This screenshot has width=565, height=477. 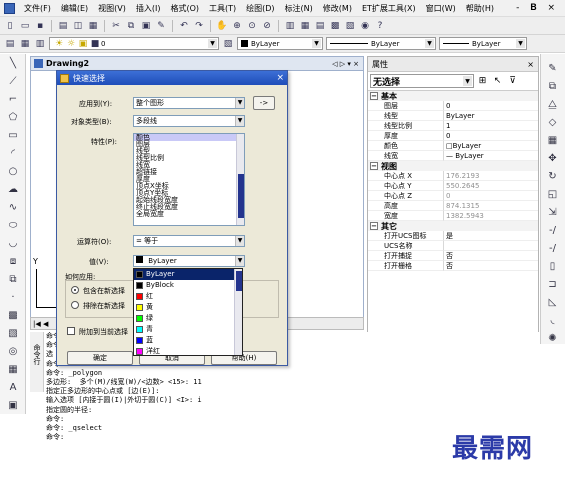 I want to click on toggle-pickadd-icon: ⊞, so click(x=482, y=81).